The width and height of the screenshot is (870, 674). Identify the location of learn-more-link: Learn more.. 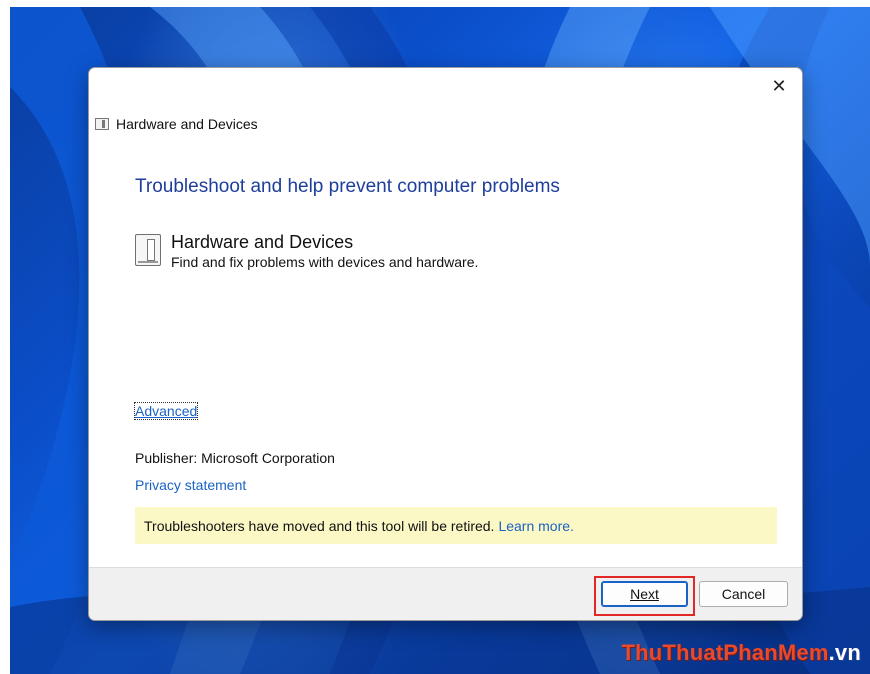
(535, 526).